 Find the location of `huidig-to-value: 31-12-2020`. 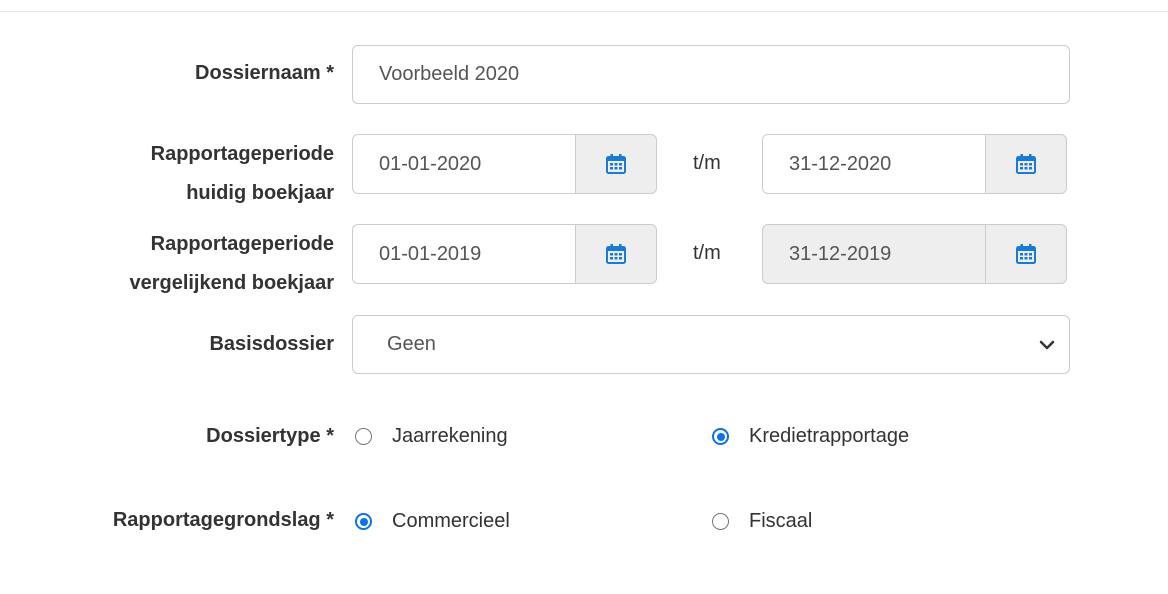

huidig-to-value: 31-12-2020 is located at coordinates (840, 163).